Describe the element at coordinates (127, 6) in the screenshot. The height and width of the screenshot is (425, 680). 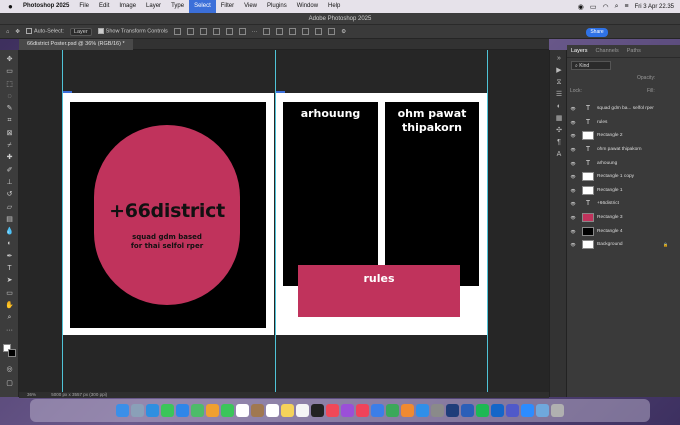
I see `menu-image: Image` at that location.